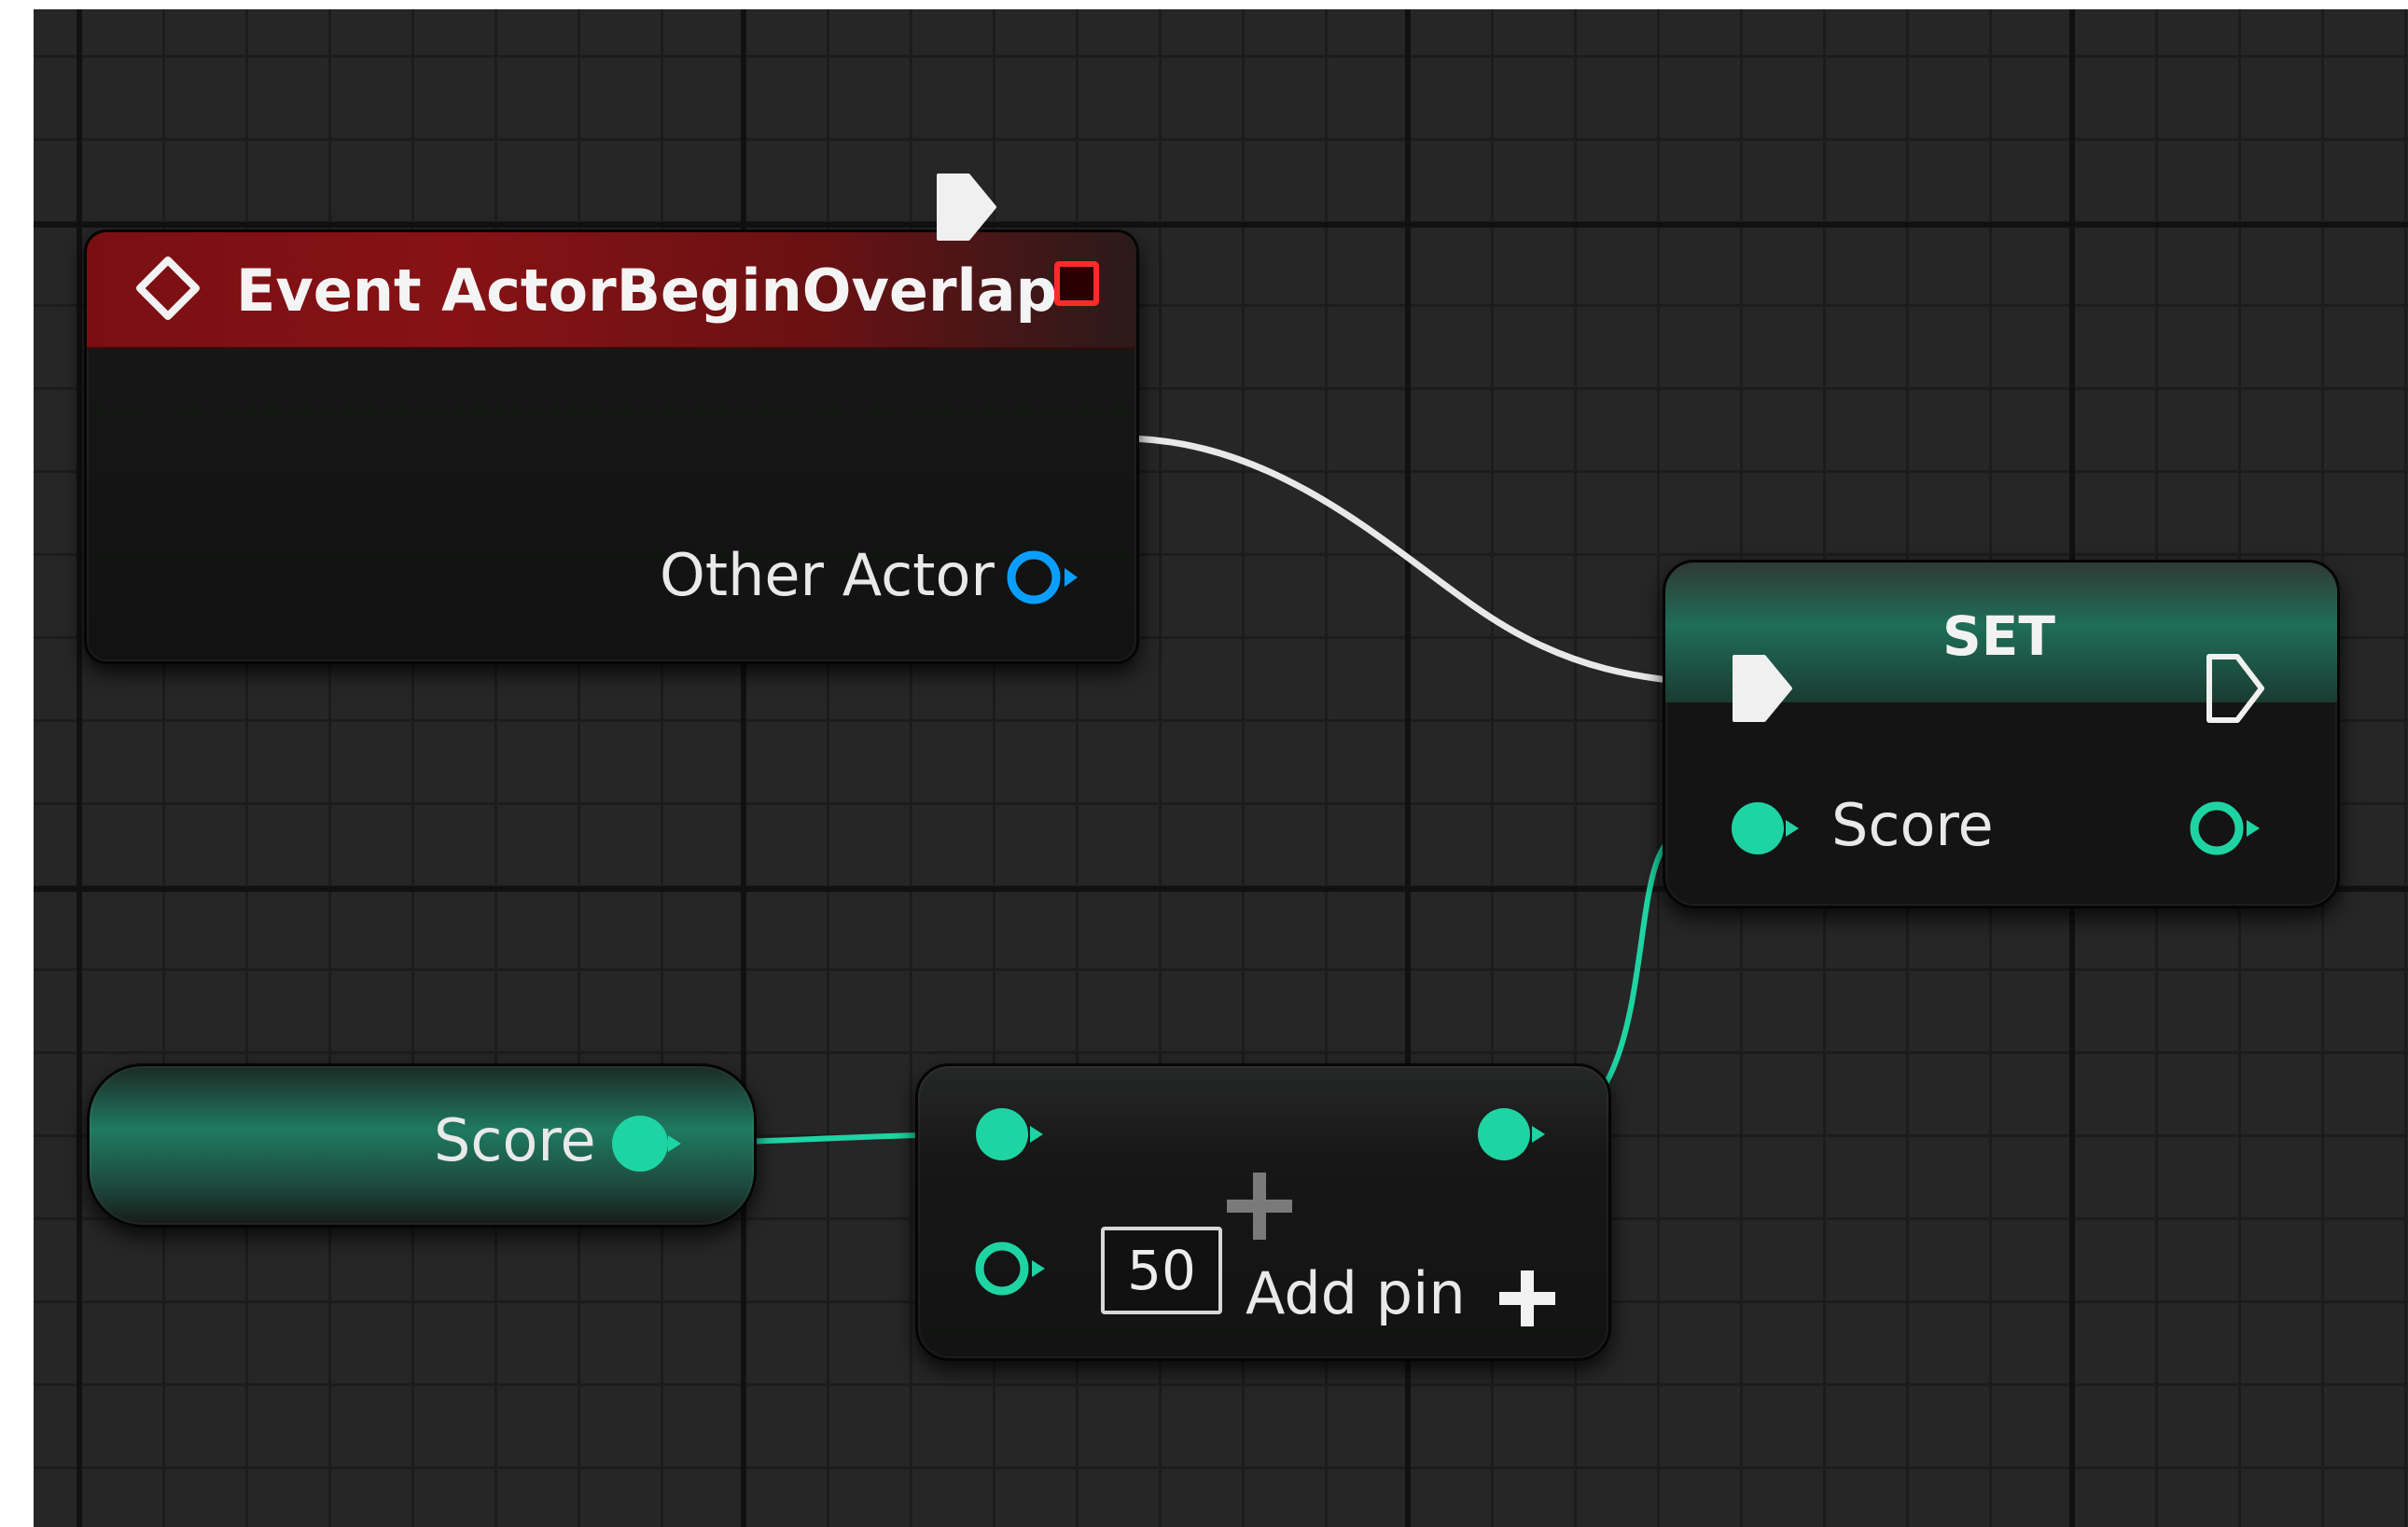  I want to click on event-diamond-icon, so click(168, 288).